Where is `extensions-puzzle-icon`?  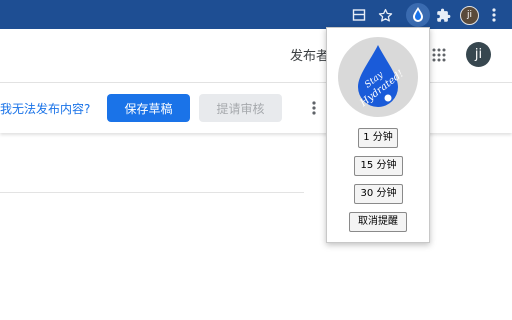
extensions-puzzle-icon is located at coordinates (443, 15).